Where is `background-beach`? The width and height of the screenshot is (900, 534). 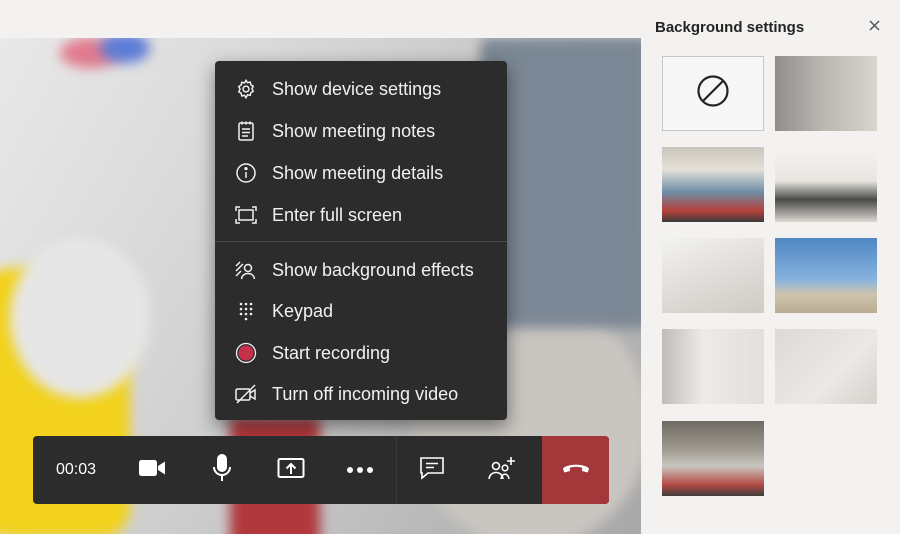 background-beach is located at coordinates (826, 275).